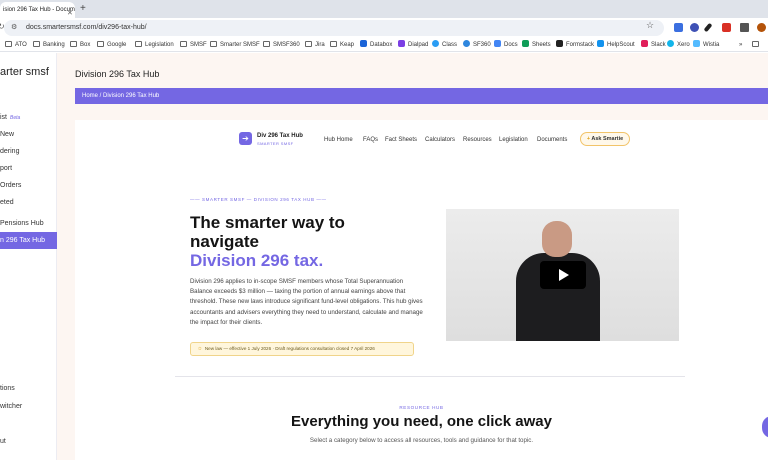 This screenshot has height=460, width=768. What do you see at coordinates (28, 223) in the screenshot?
I see `sidebar-item-pensions-hub: Pensions Hub` at bounding box center [28, 223].